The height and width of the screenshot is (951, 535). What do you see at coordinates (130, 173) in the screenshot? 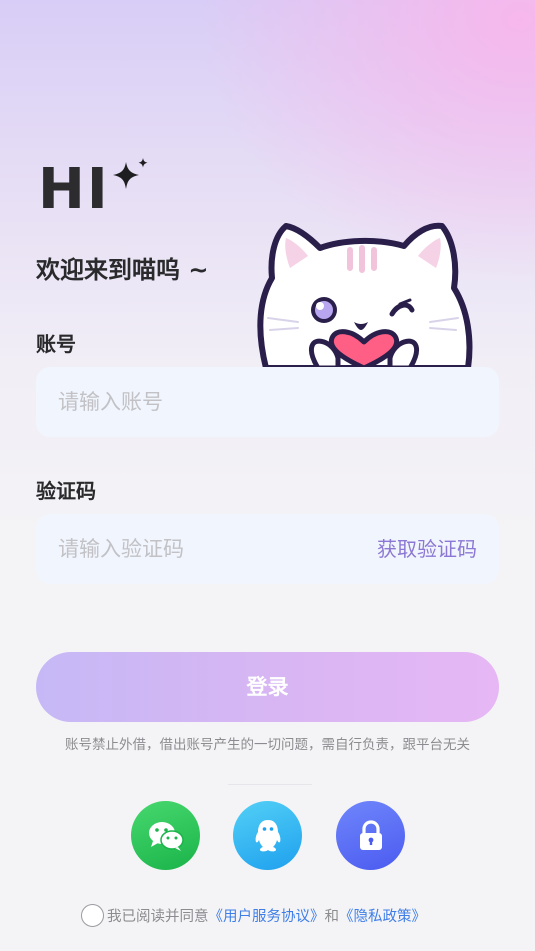
I see `sparkle-icon` at bounding box center [130, 173].